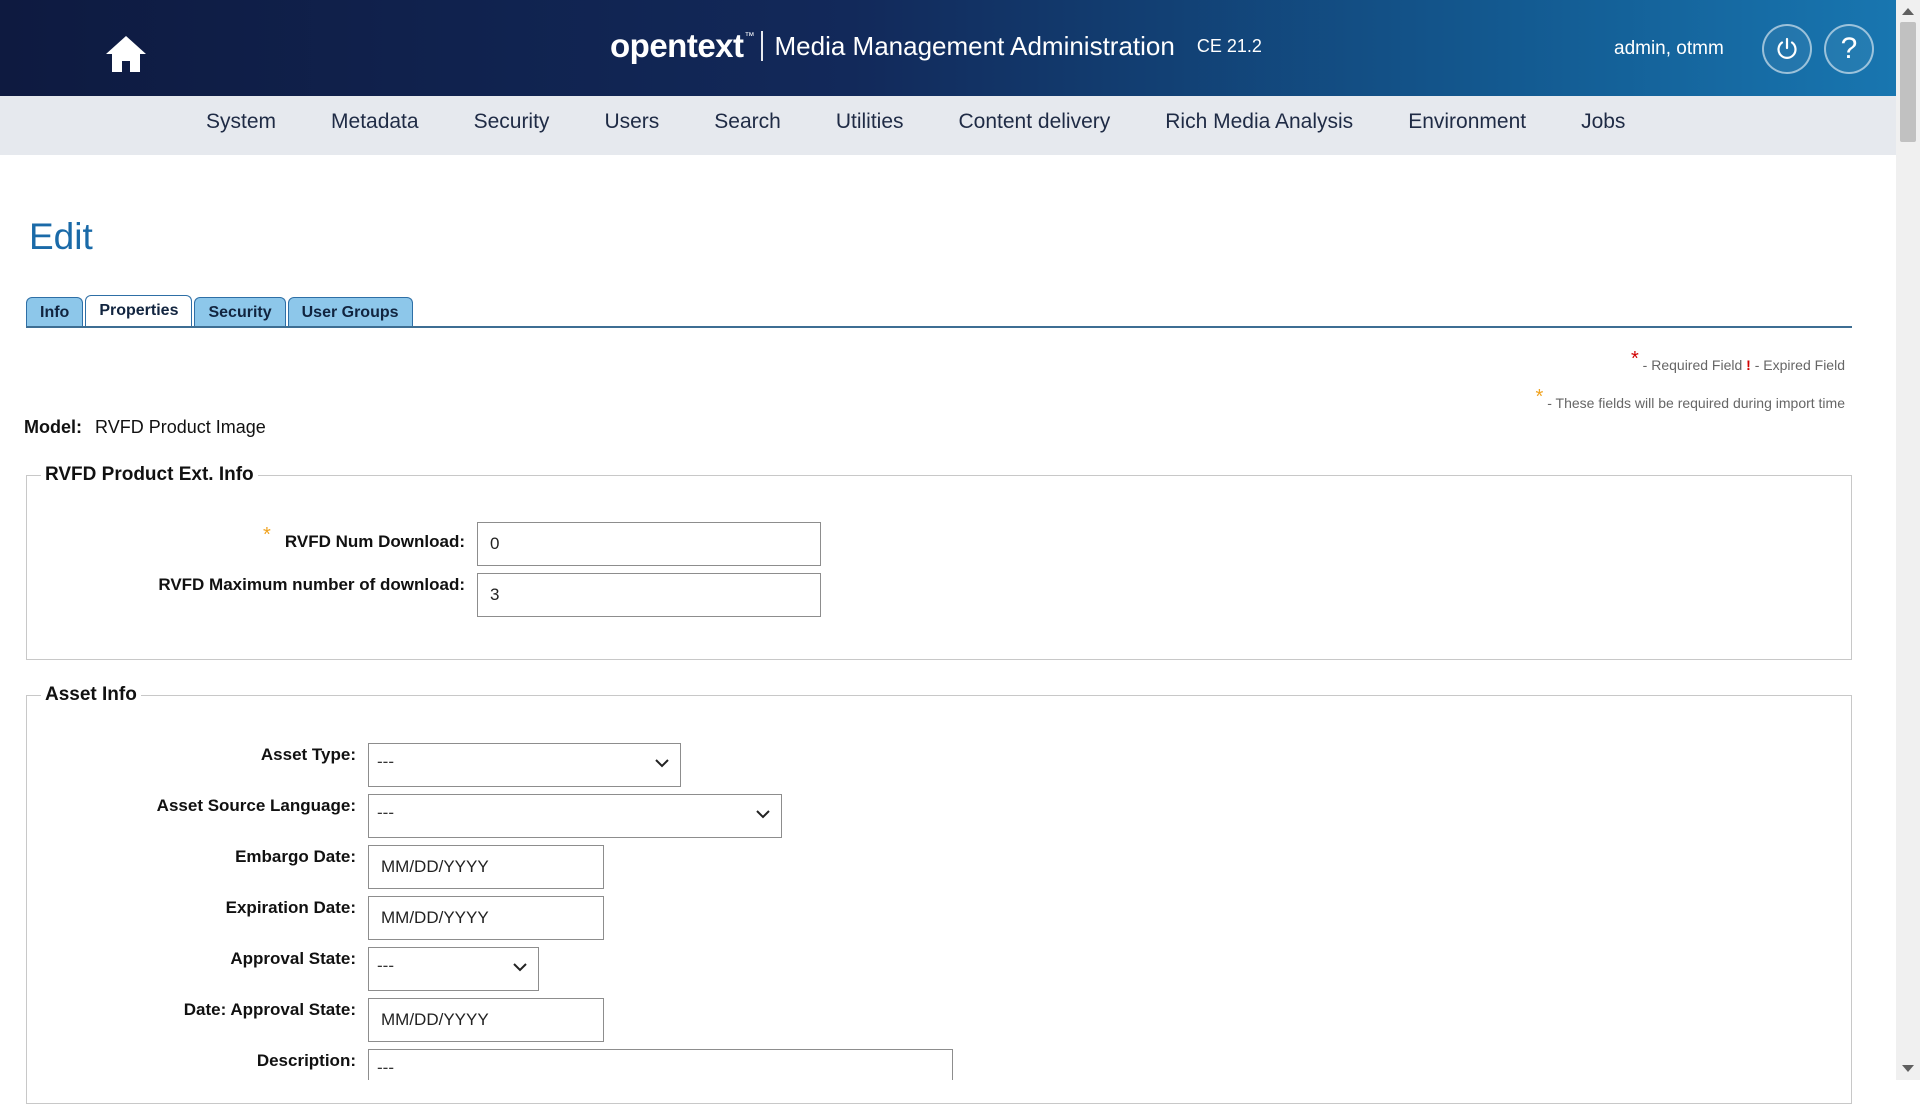 This screenshot has height=1104, width=1920. Describe the element at coordinates (1908, 1068) in the screenshot. I see `scroll-down-arrow-icon` at that location.